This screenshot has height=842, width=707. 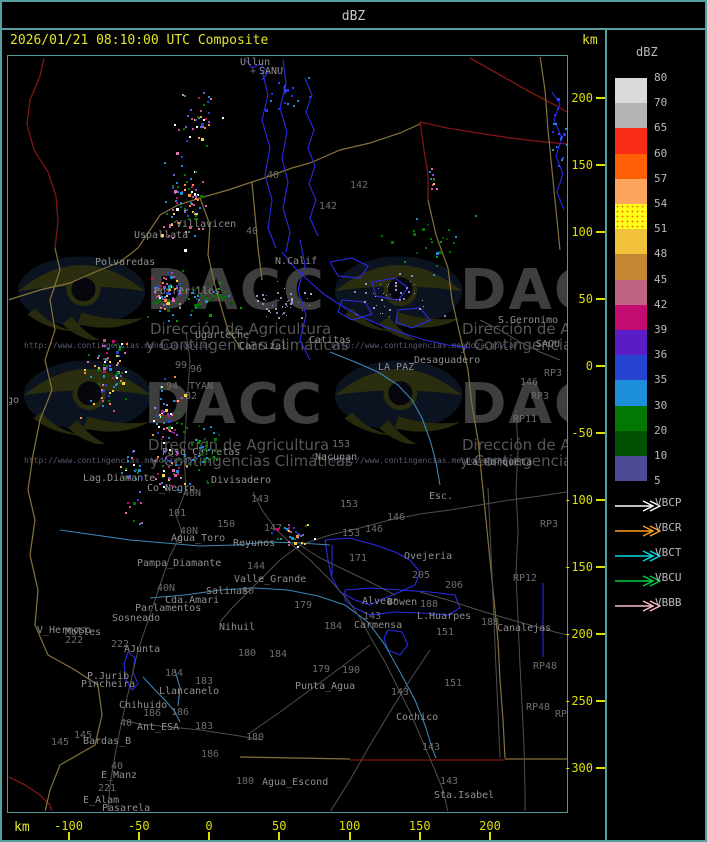 What do you see at coordinates (582, 98) in the screenshot?
I see `y-axis-tick-label: 200` at bounding box center [582, 98].